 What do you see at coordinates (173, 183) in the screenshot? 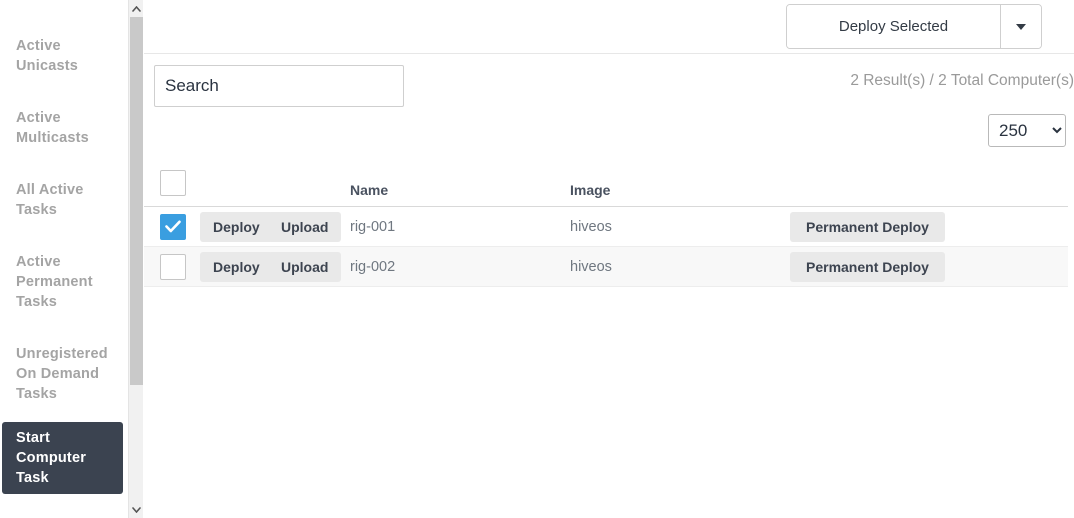
I see `select-all-checkbox` at bounding box center [173, 183].